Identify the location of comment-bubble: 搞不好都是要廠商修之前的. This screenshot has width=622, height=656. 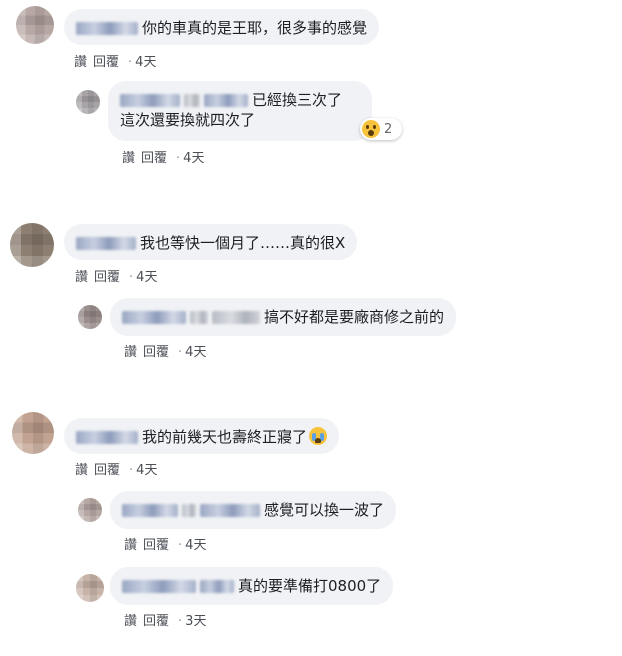
(283, 317).